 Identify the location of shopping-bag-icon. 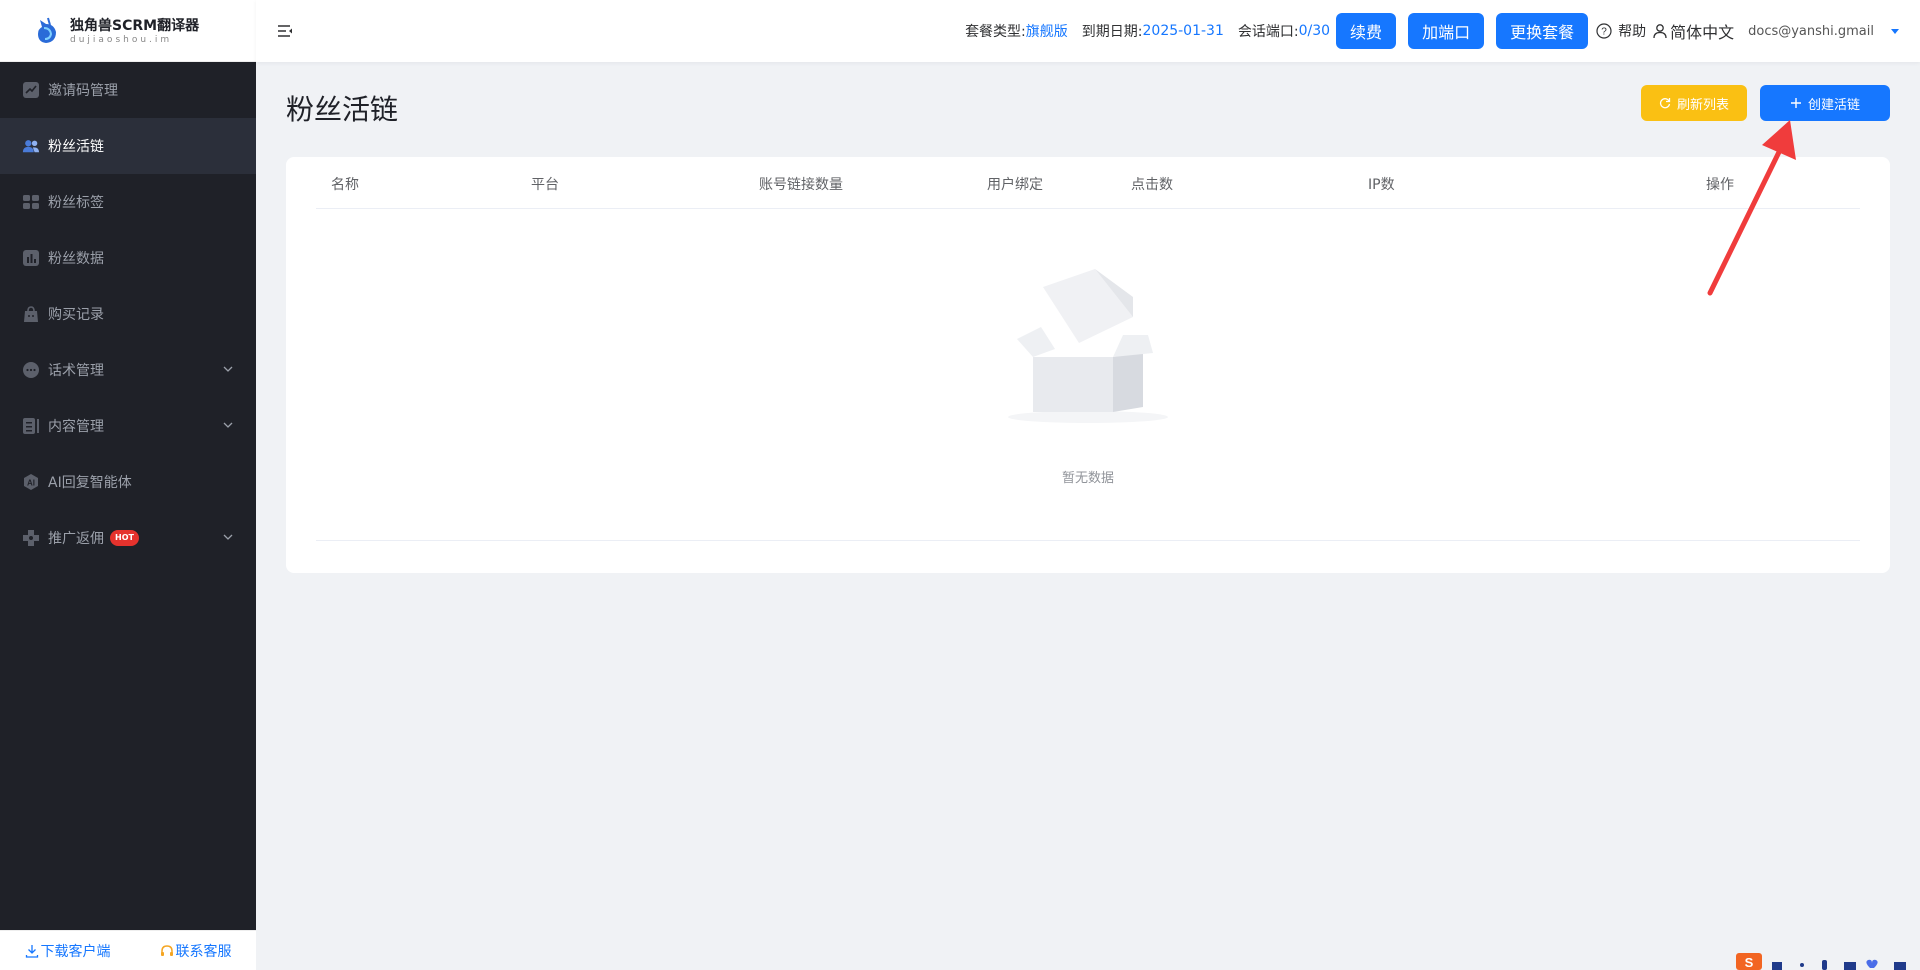
(31, 314).